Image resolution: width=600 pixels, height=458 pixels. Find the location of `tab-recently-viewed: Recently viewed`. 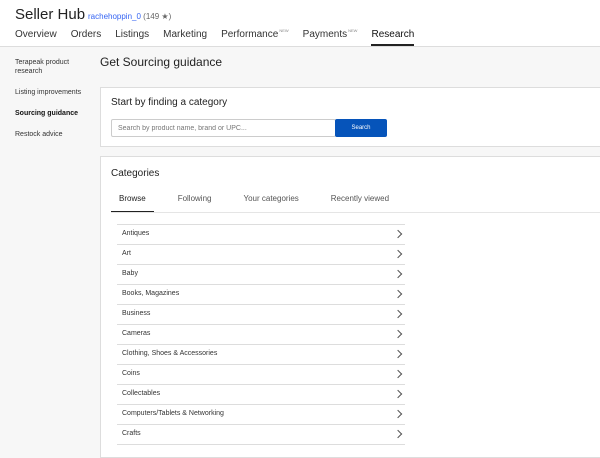

tab-recently-viewed: Recently viewed is located at coordinates (360, 203).